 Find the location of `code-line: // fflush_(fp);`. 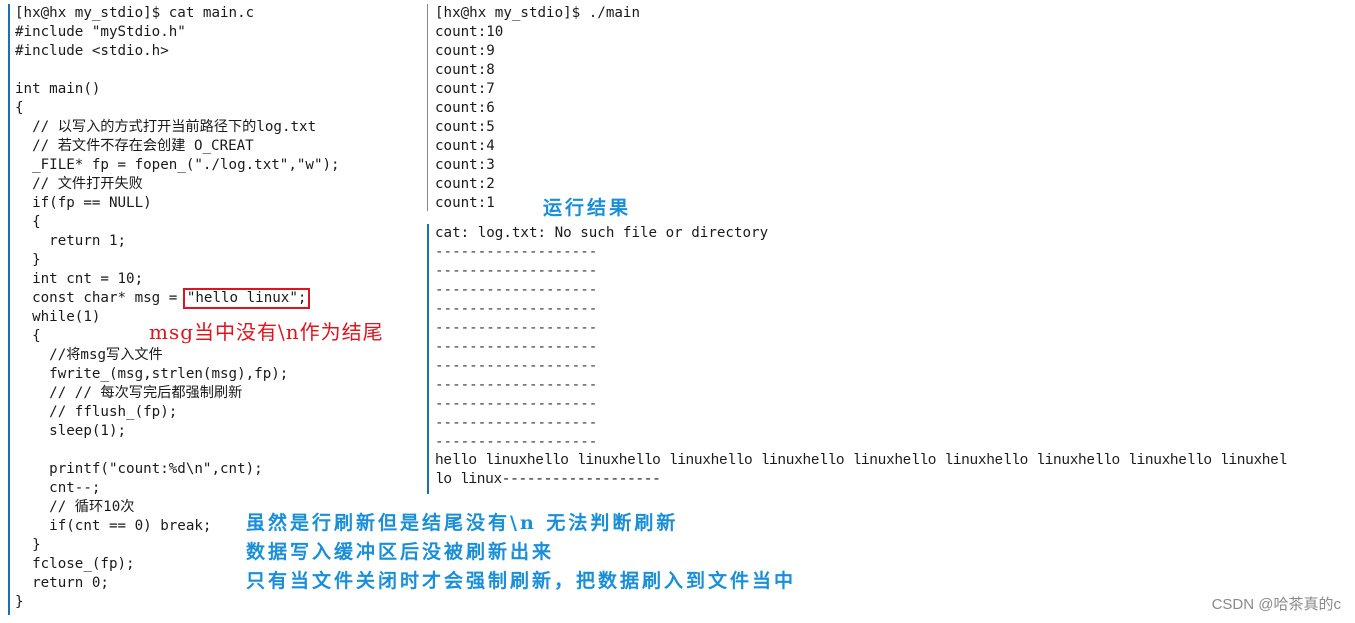

code-line: // fflush_(fp); is located at coordinates (96, 412).